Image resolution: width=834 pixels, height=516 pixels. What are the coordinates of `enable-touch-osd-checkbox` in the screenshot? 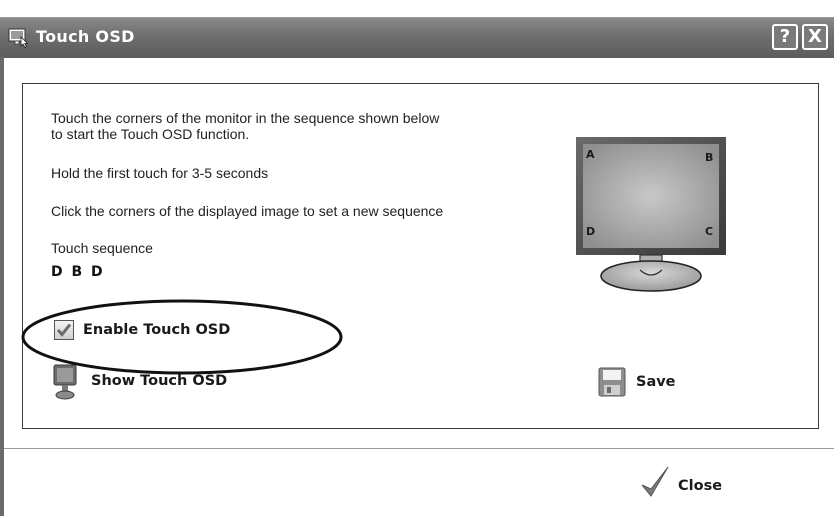 It's located at (64, 330).